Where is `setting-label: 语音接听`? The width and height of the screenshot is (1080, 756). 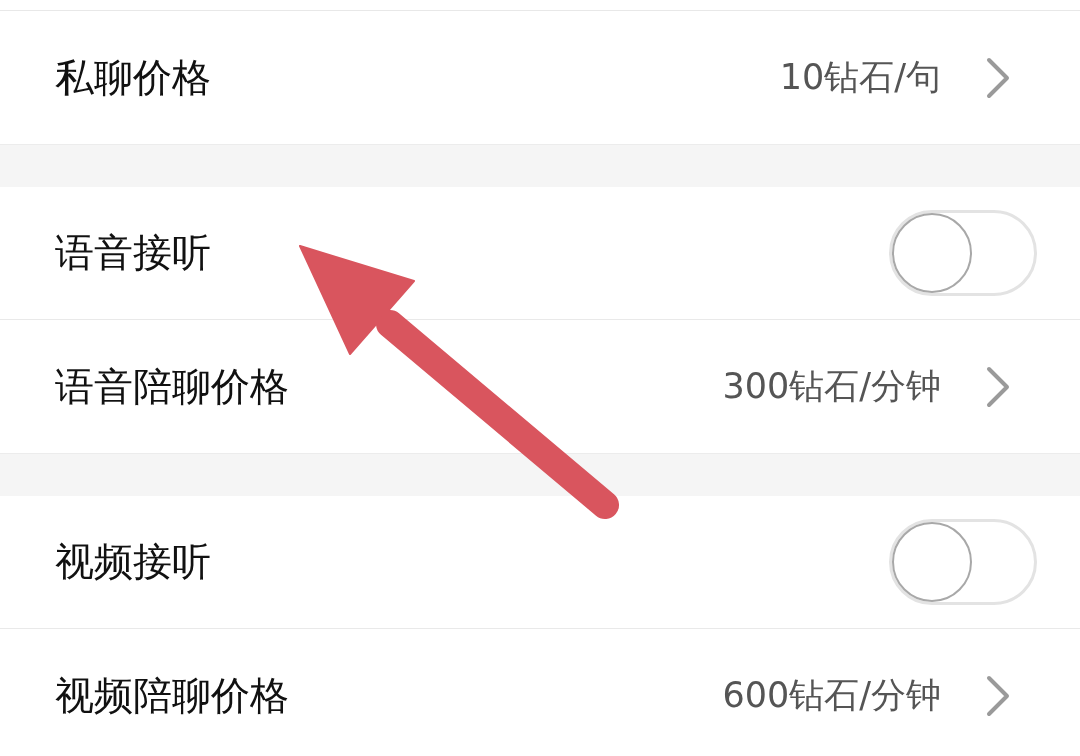 setting-label: 语音接听 is located at coordinates (133, 253).